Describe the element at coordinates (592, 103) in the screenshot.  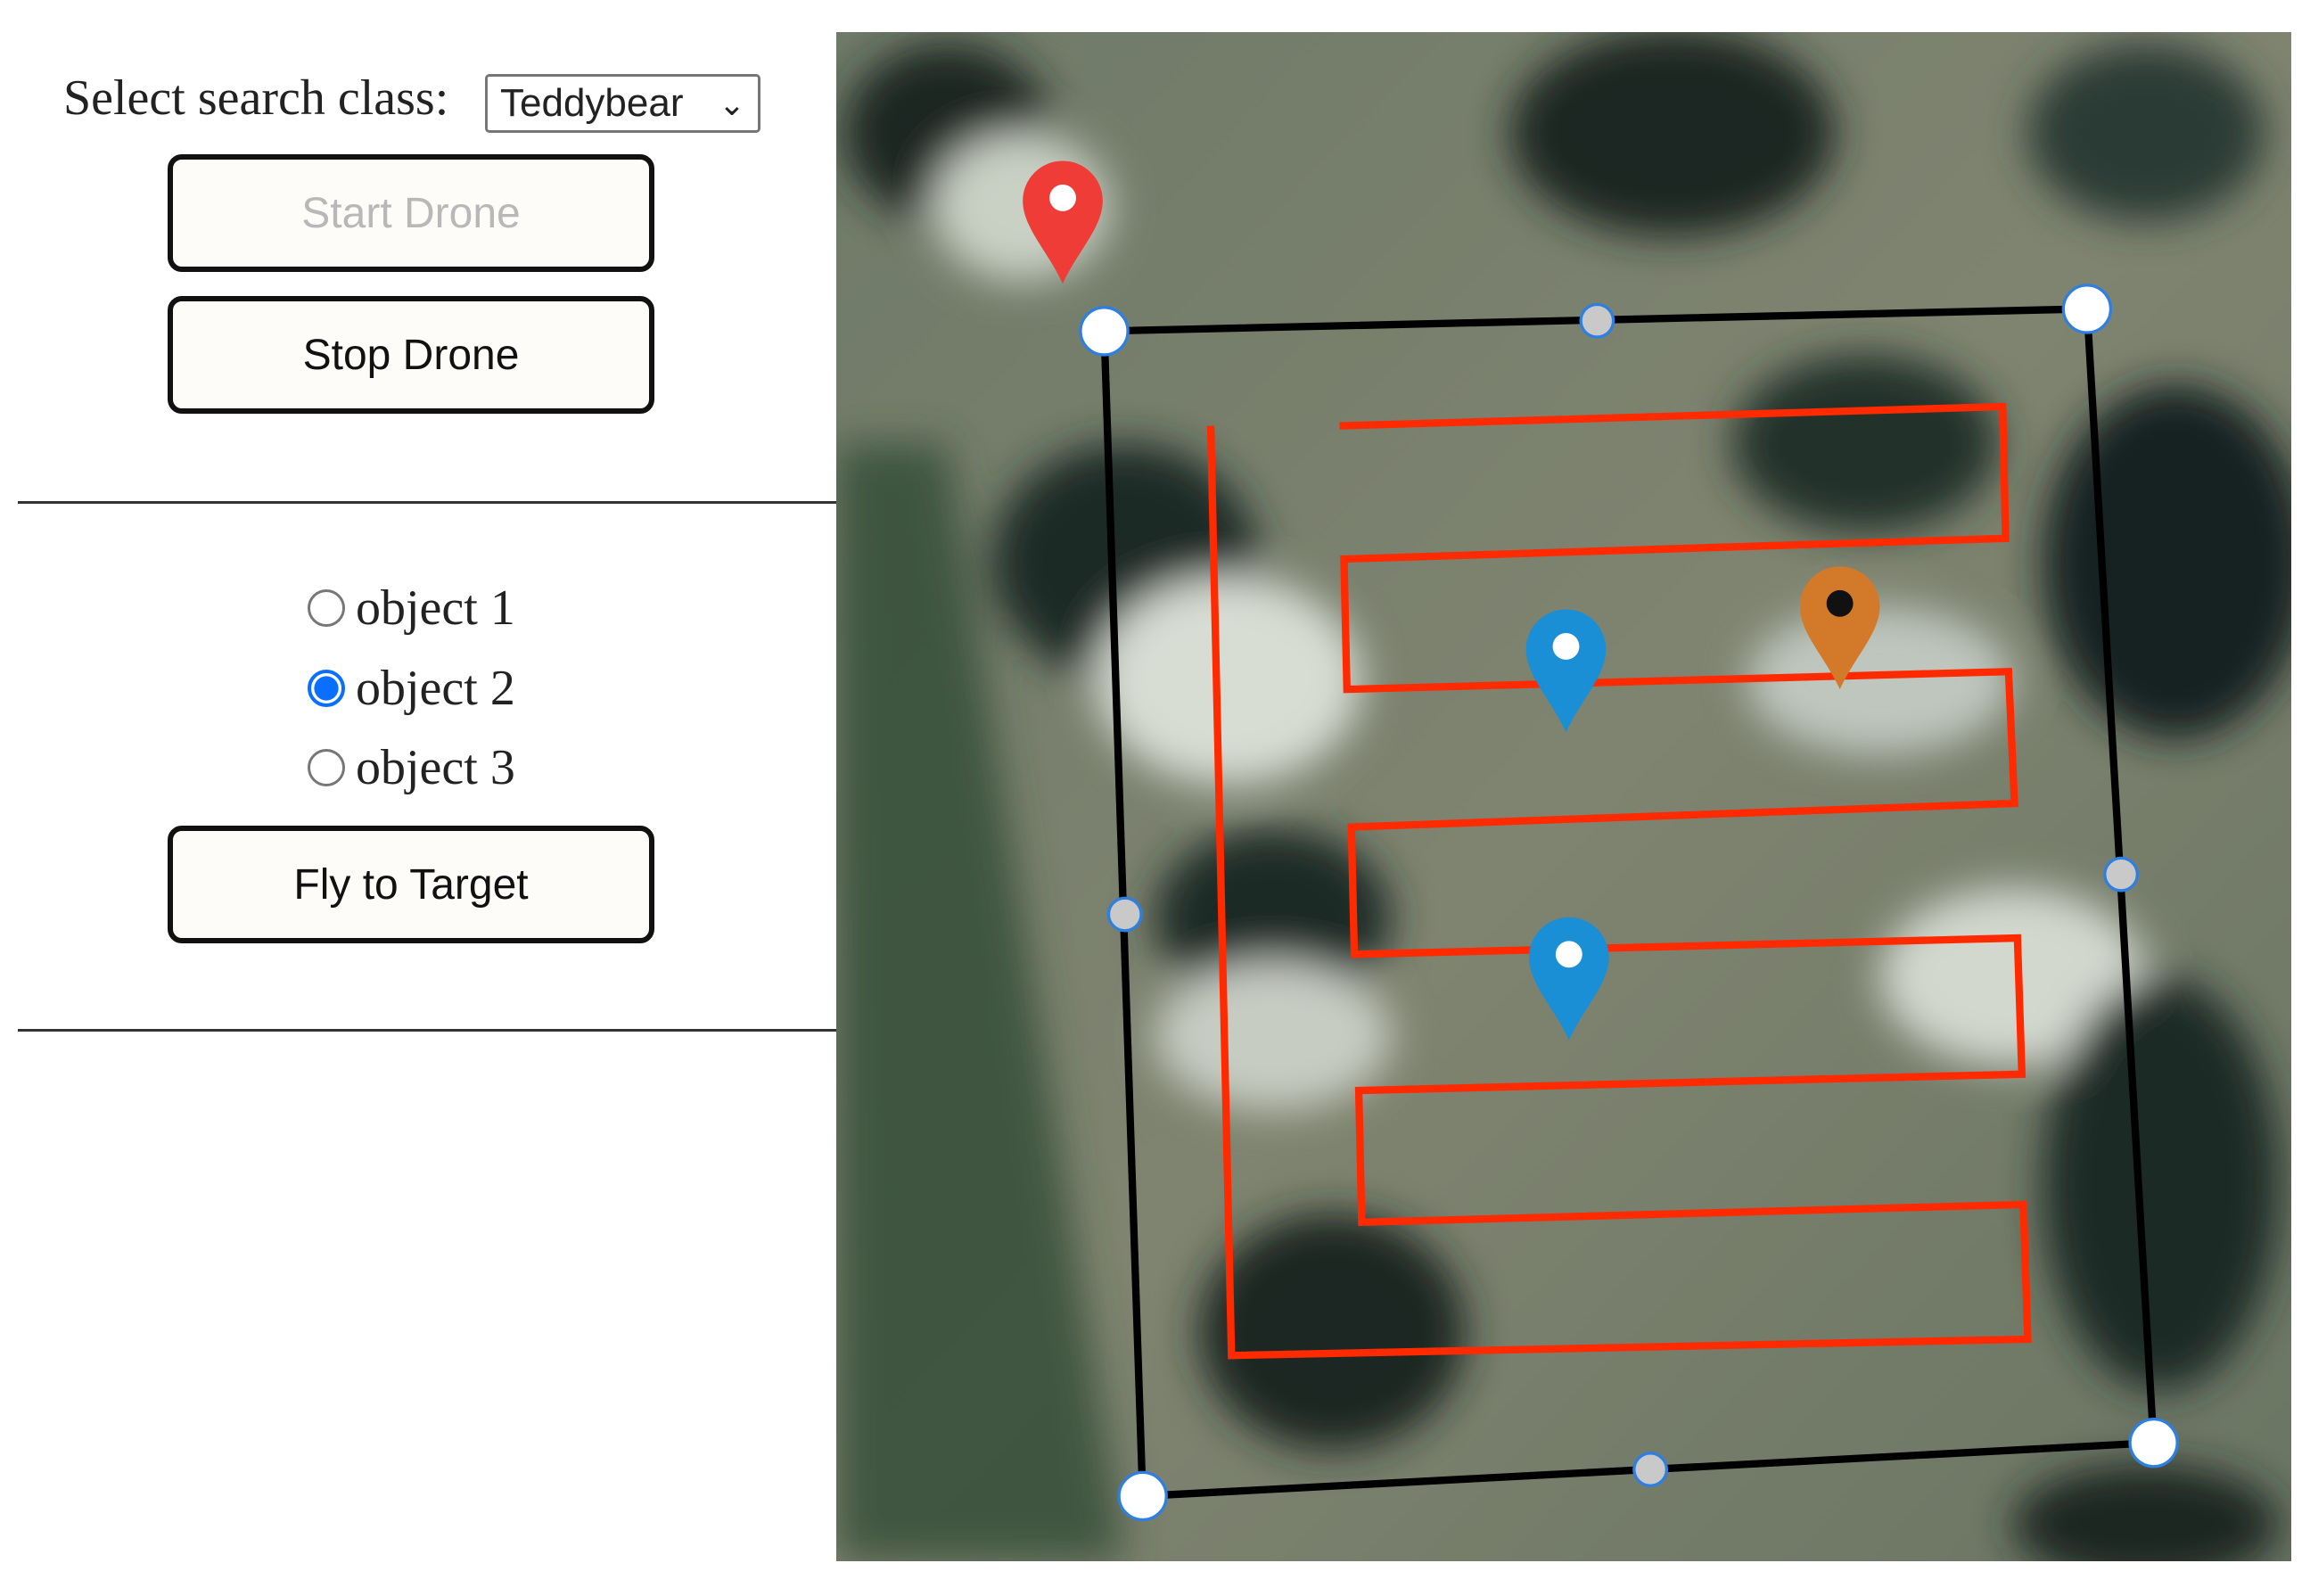
I see `search-class-value: Teddybear` at that location.